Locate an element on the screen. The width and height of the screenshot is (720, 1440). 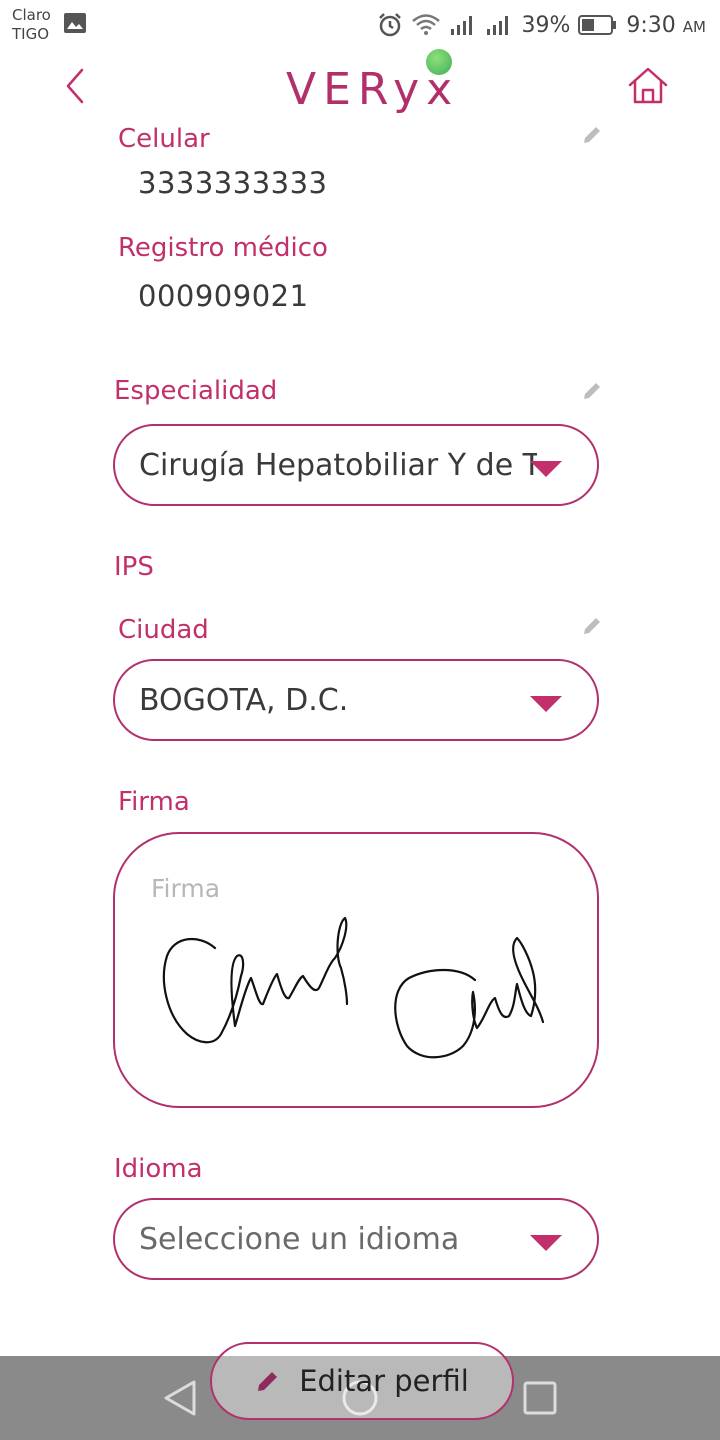
carrier-line-2: TIGO is located at coordinates (31, 34).